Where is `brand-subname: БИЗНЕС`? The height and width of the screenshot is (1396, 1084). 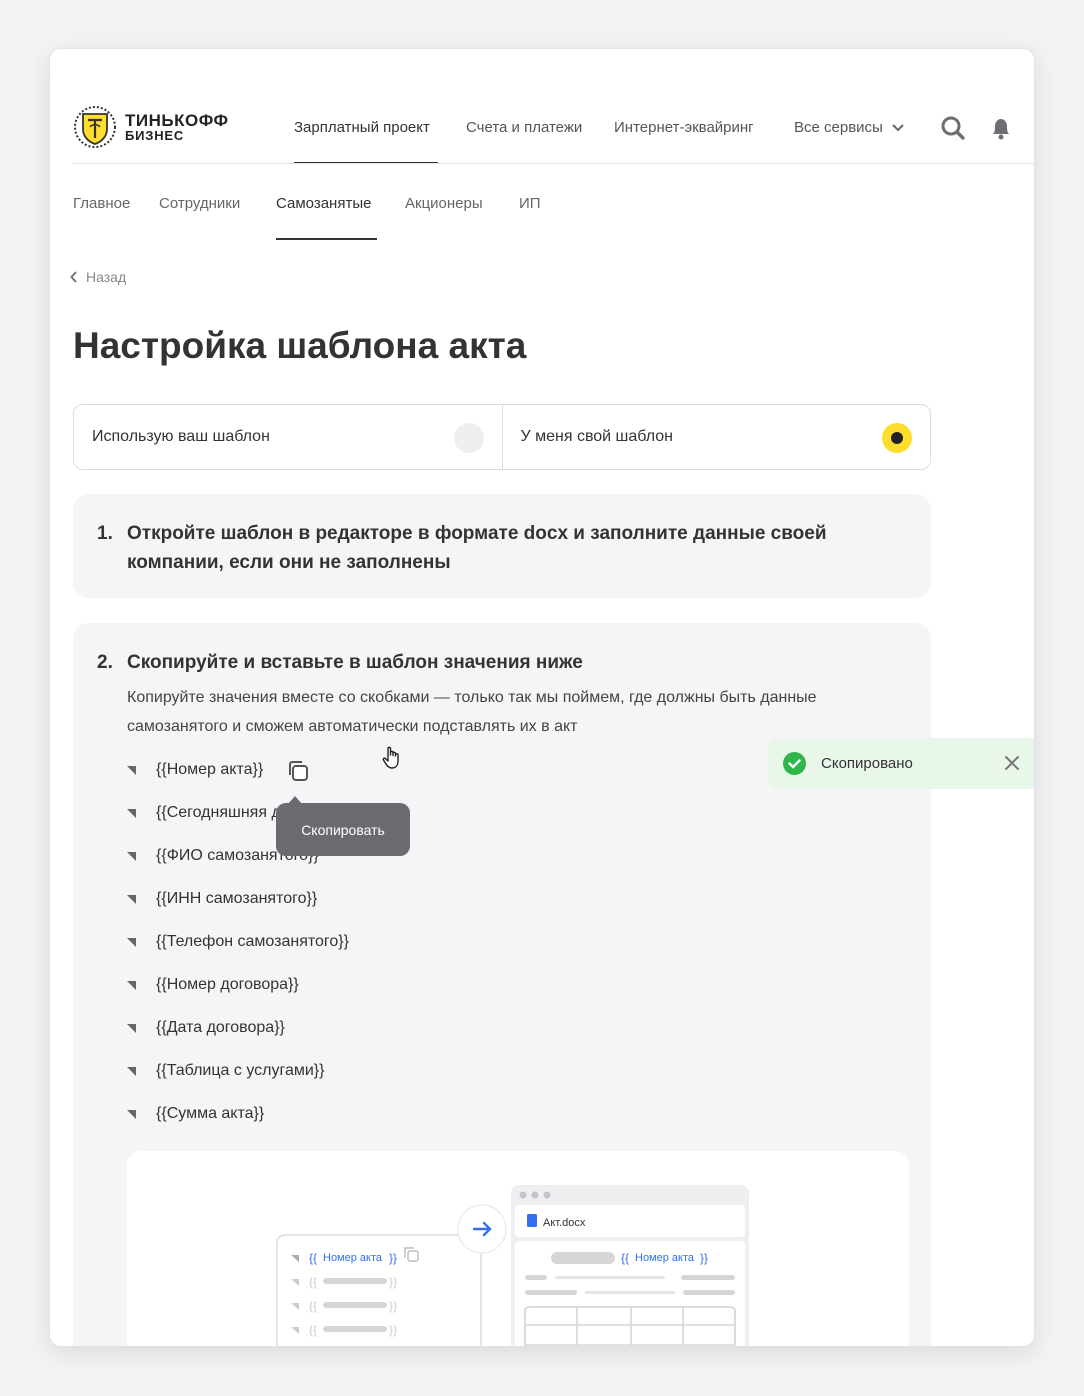
brand-subname: БИЗНЕС is located at coordinates (155, 135).